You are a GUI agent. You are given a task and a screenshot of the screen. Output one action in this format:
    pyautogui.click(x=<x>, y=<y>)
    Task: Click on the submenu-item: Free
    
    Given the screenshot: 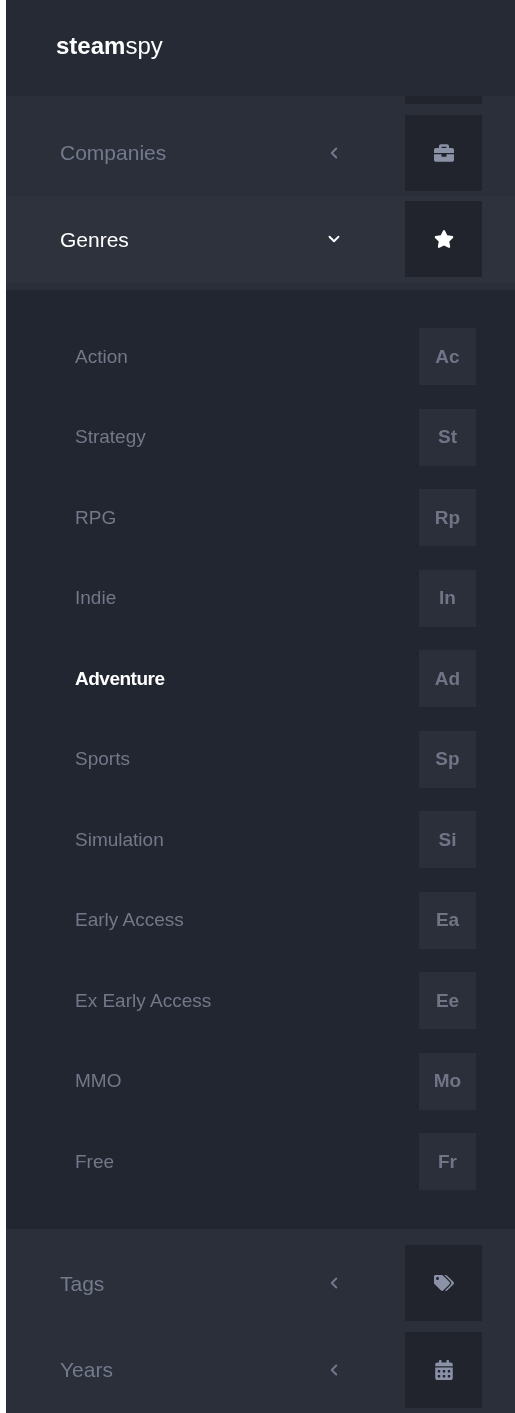 What is the action you would take?
    pyautogui.click(x=95, y=1162)
    